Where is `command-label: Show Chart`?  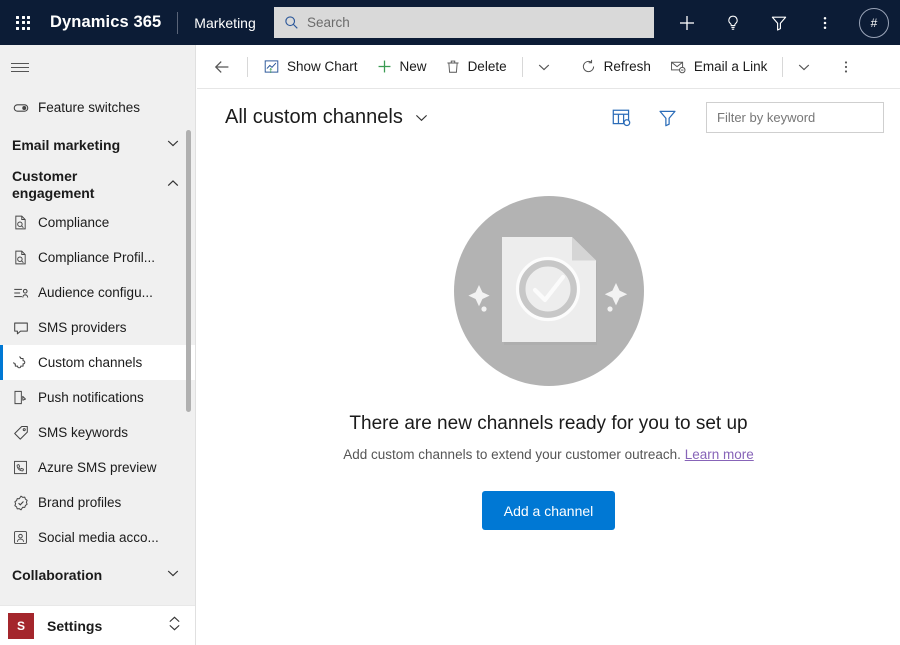
command-label: Show Chart is located at coordinates (322, 66).